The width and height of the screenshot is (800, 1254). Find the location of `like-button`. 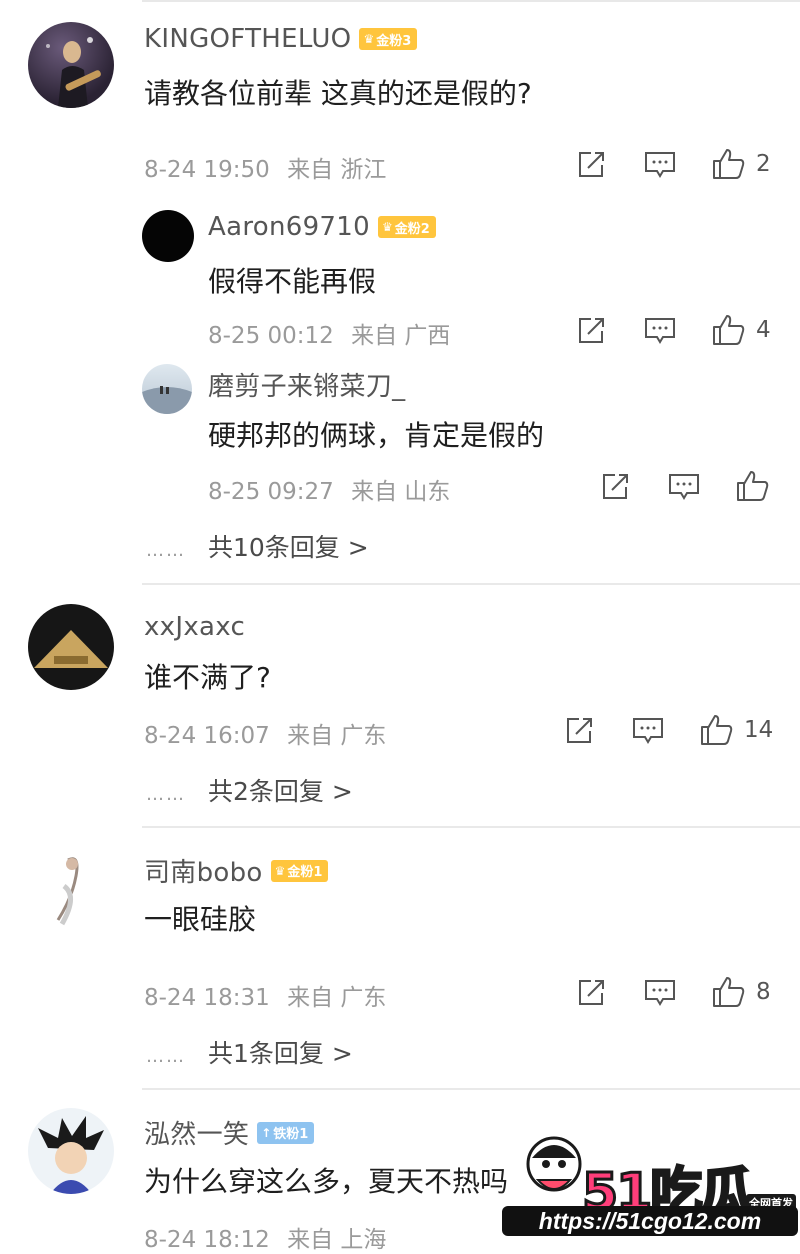

like-button is located at coordinates (753, 486).